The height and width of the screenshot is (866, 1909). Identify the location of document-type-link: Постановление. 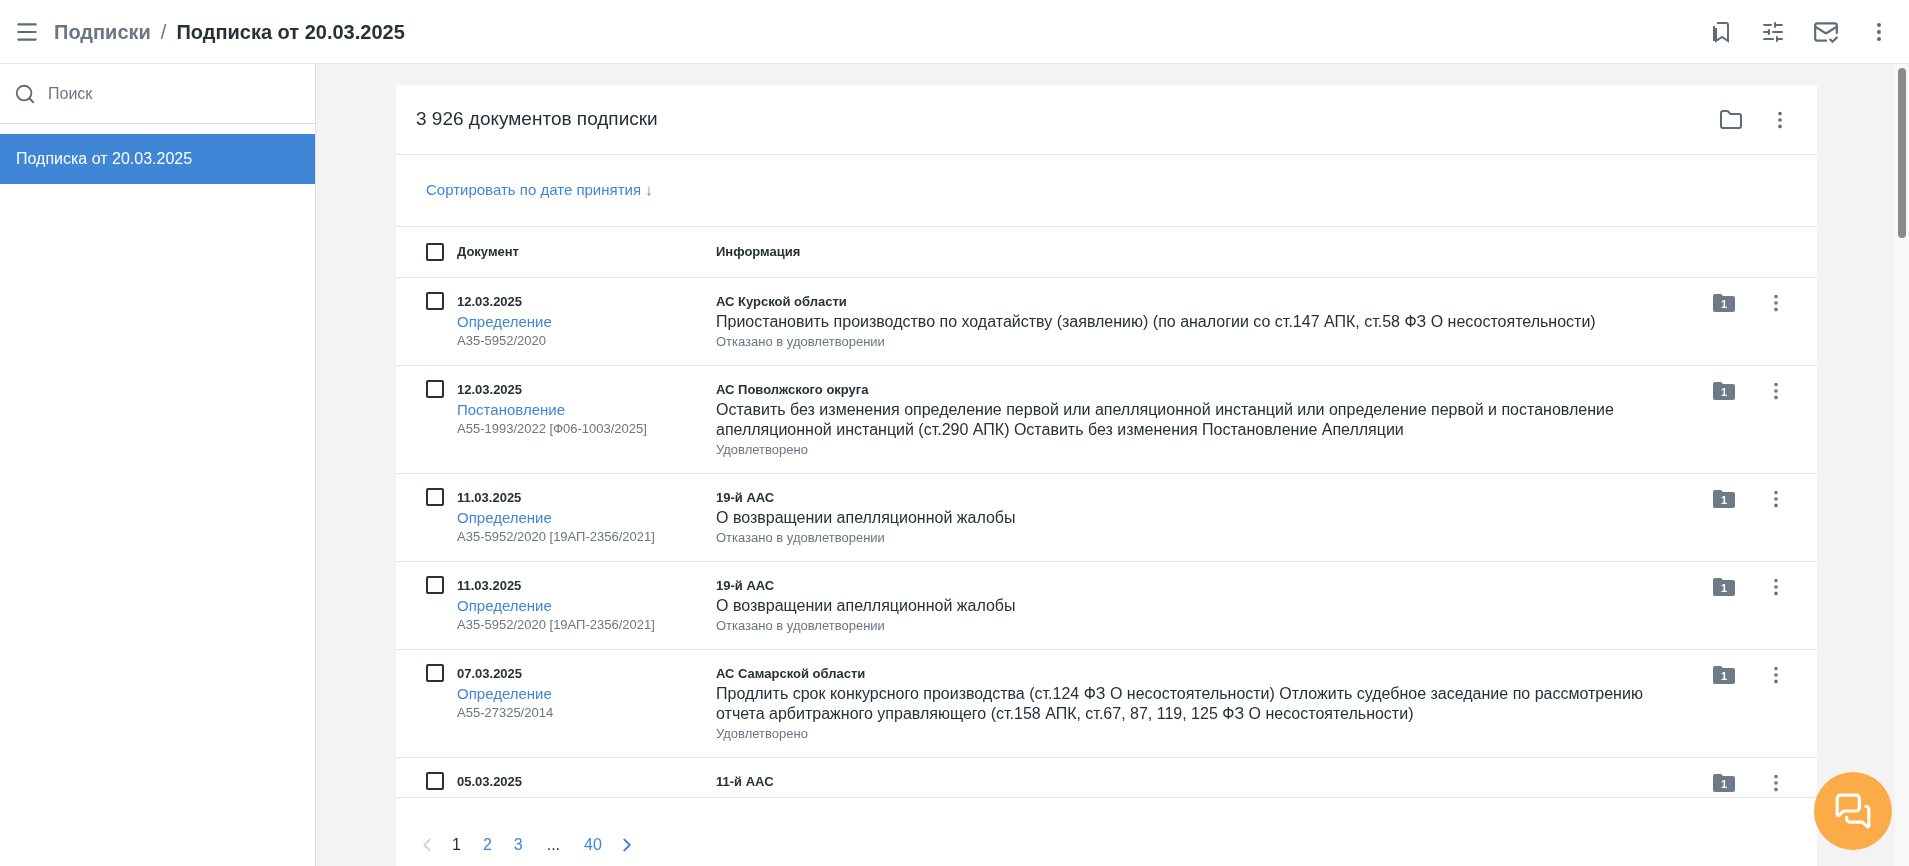
(586, 409).